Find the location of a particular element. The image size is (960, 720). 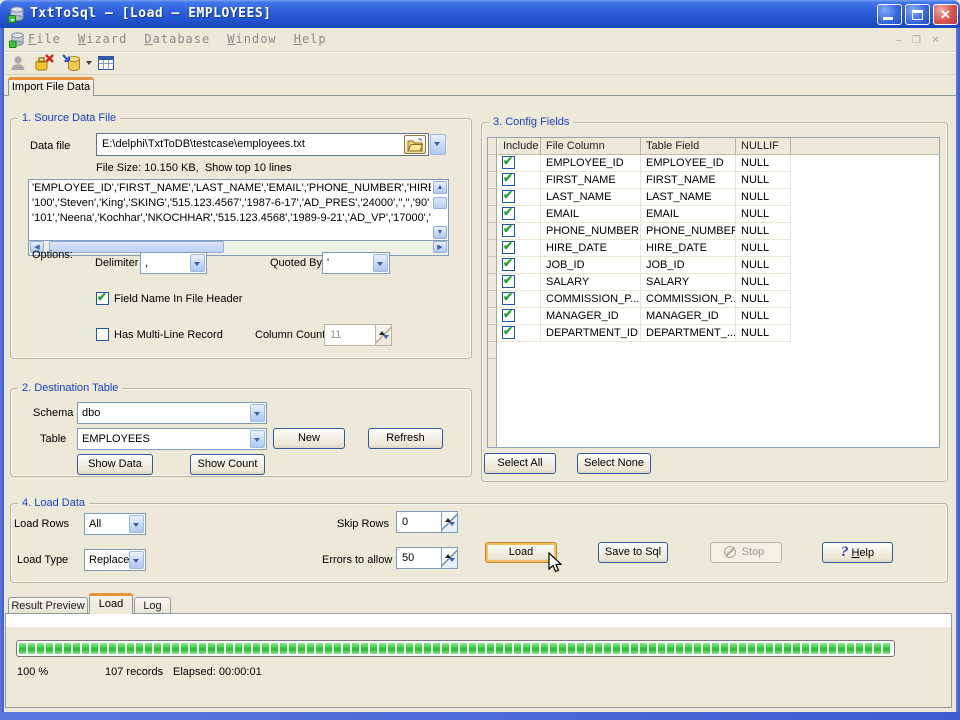

scroll-right-icon: ▶ is located at coordinates (440, 247).